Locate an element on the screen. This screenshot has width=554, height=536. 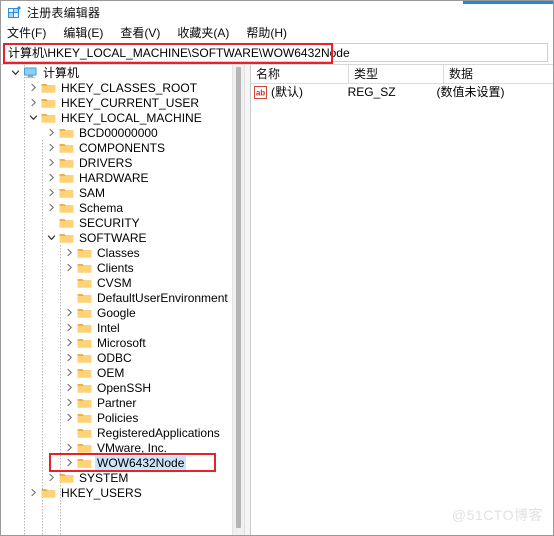
tree-item-google: Google is located at coordinates (122, 312).